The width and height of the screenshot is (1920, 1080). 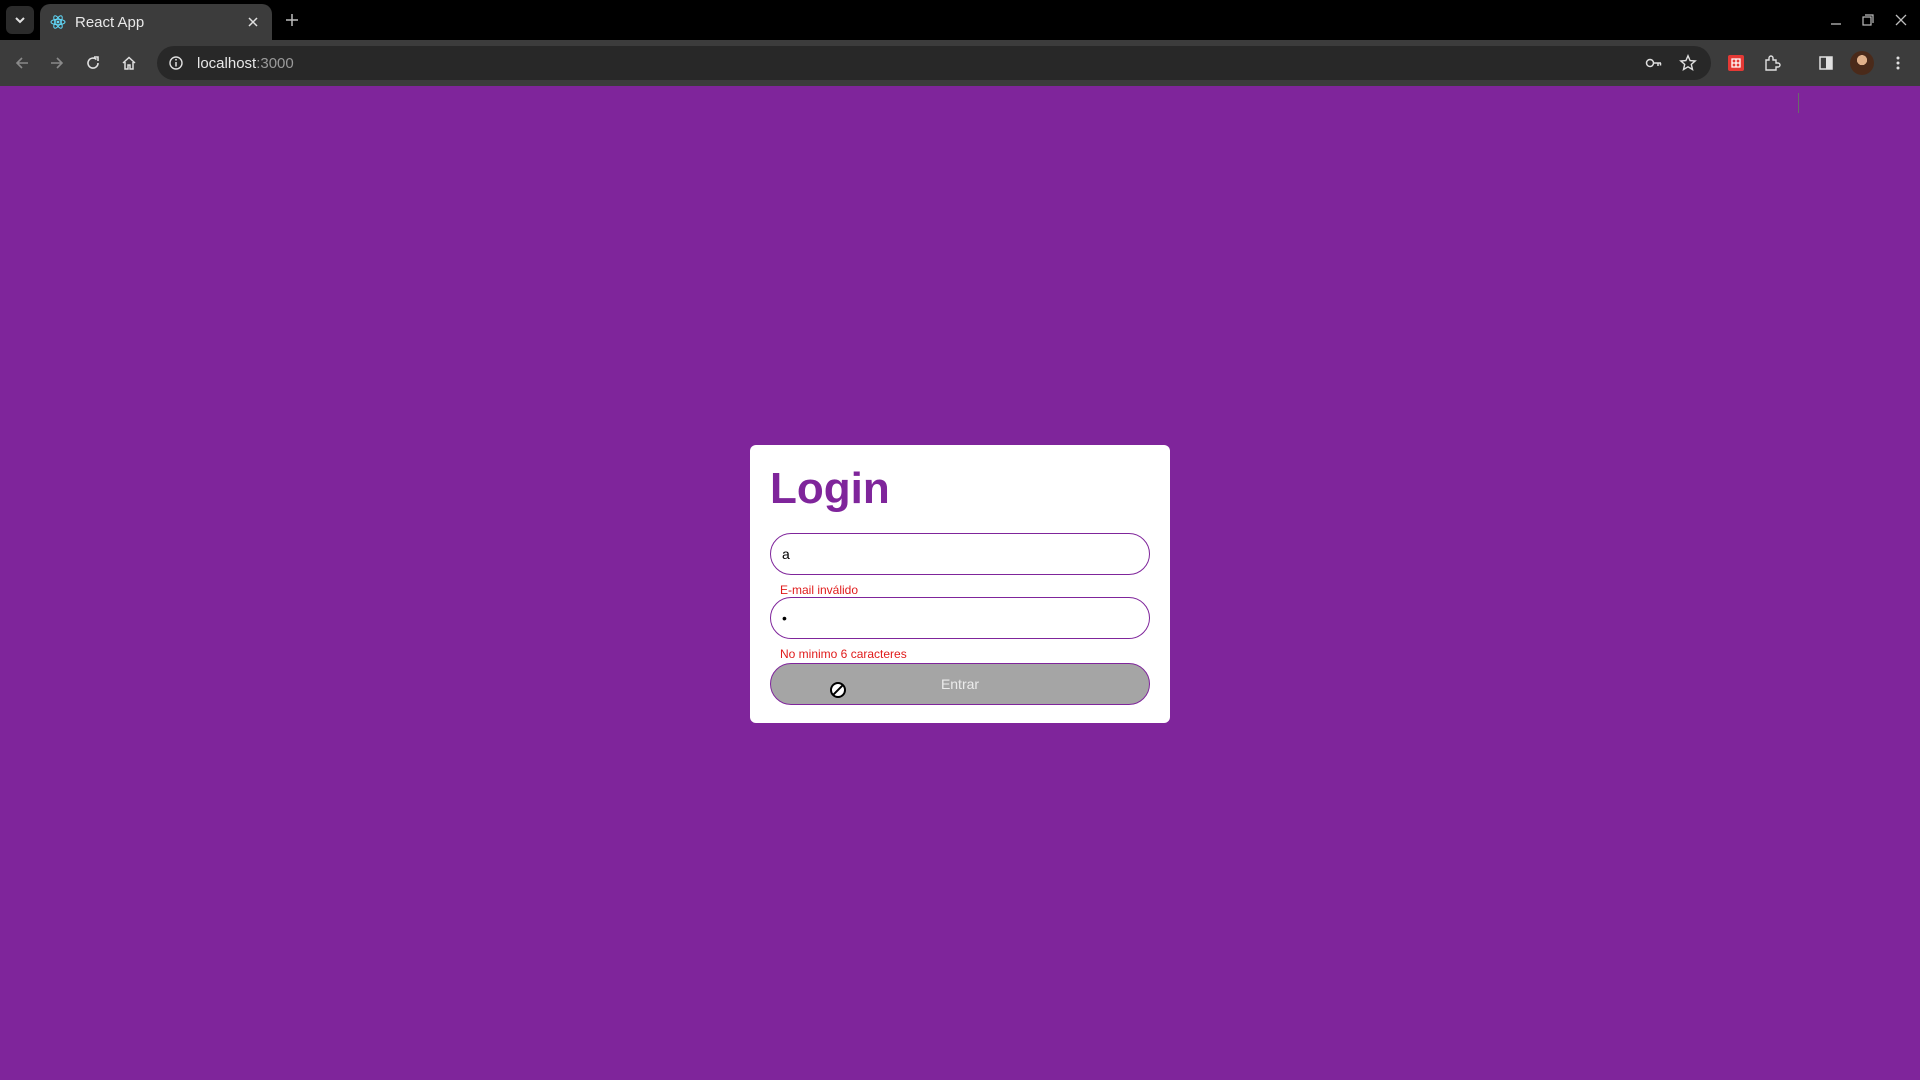 I want to click on chevron-down-icon, so click(x=20, y=20).